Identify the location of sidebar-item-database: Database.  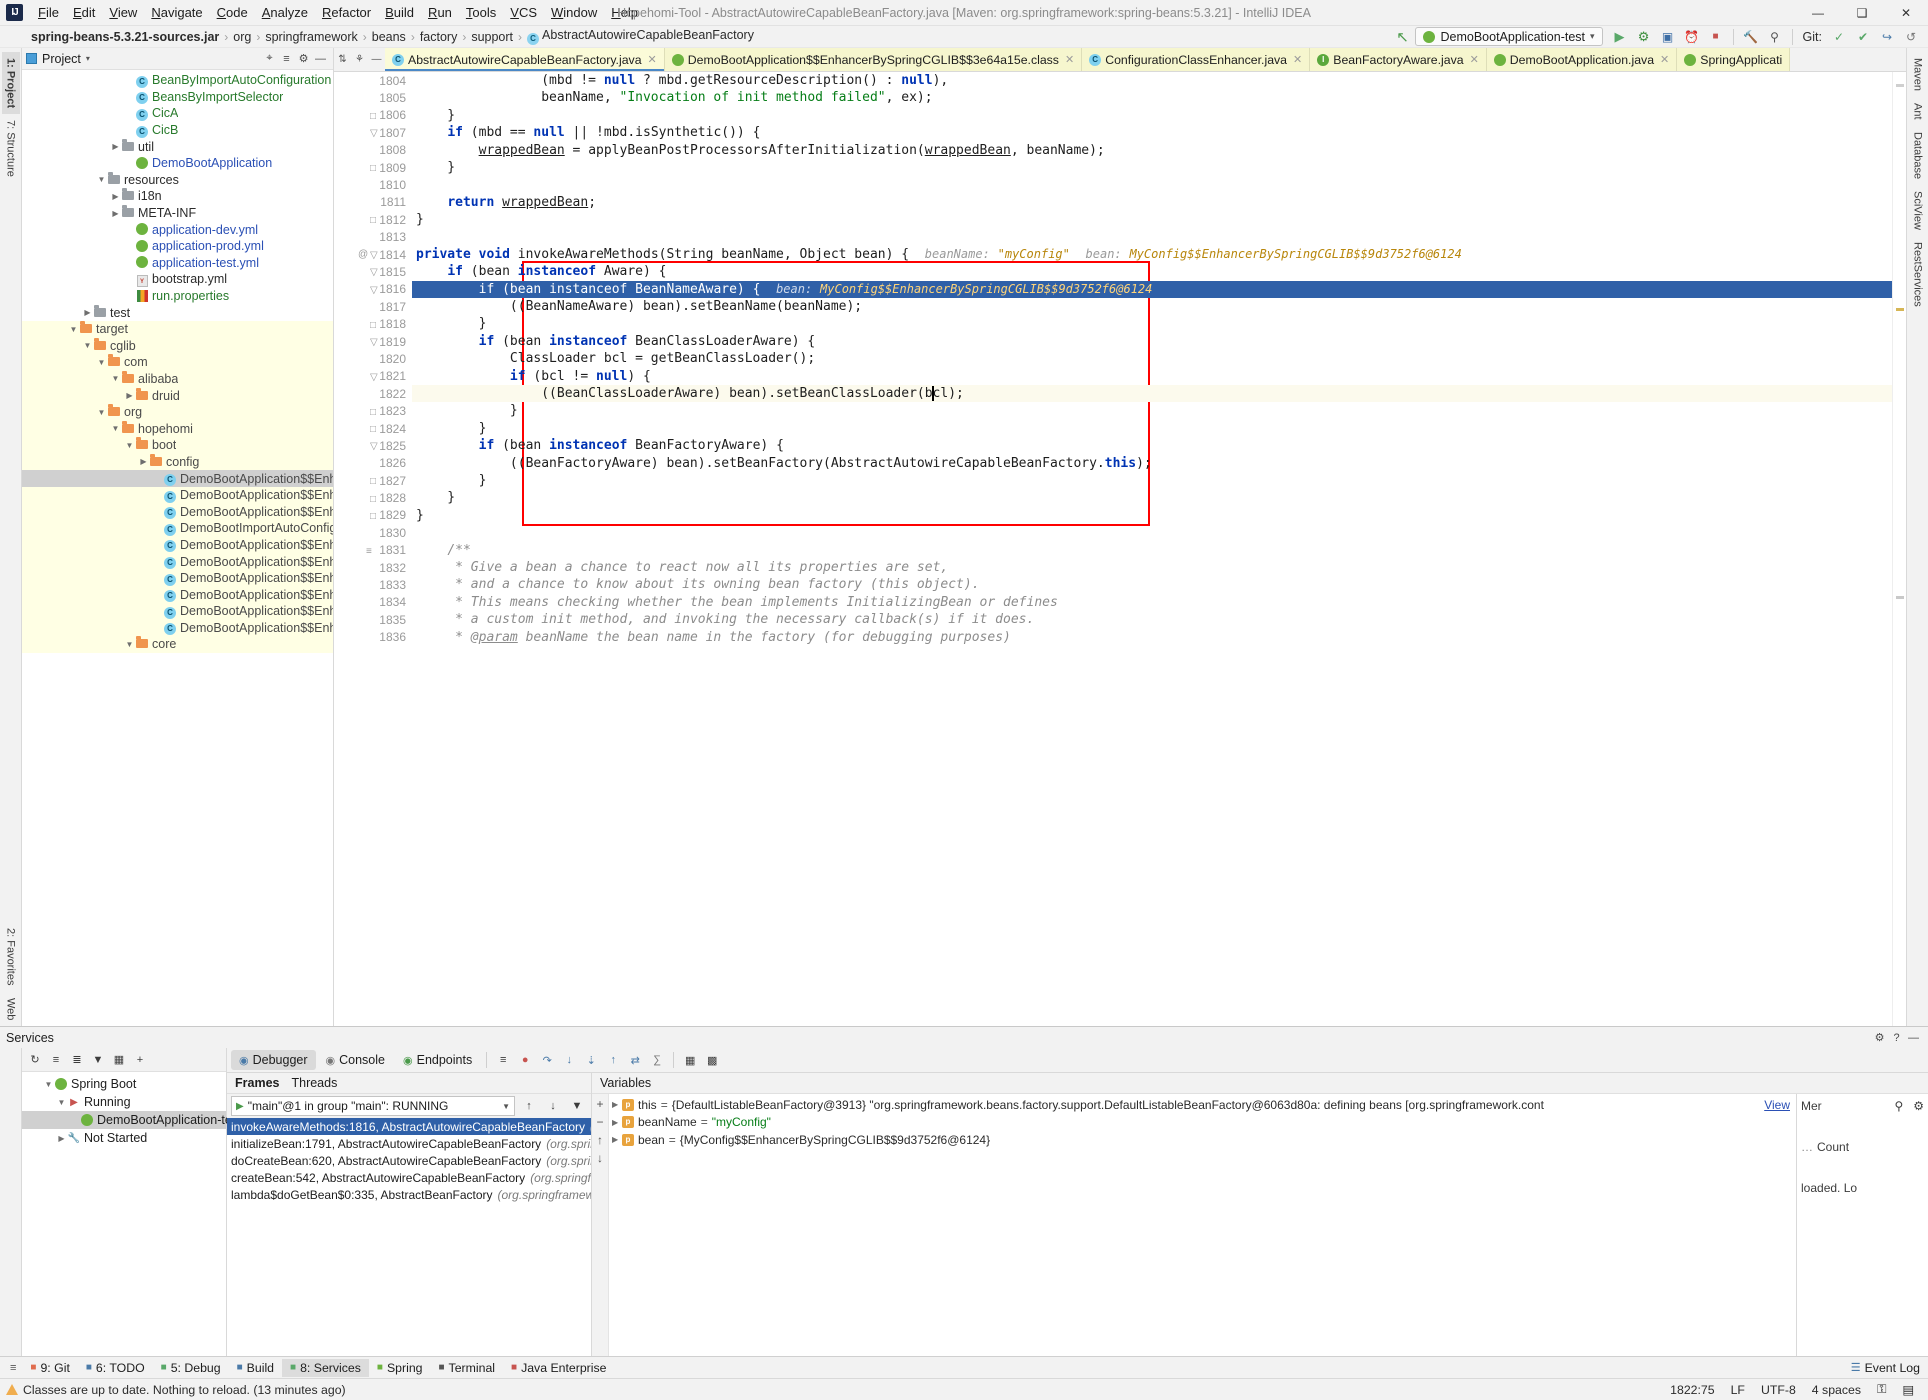
(1918, 155).